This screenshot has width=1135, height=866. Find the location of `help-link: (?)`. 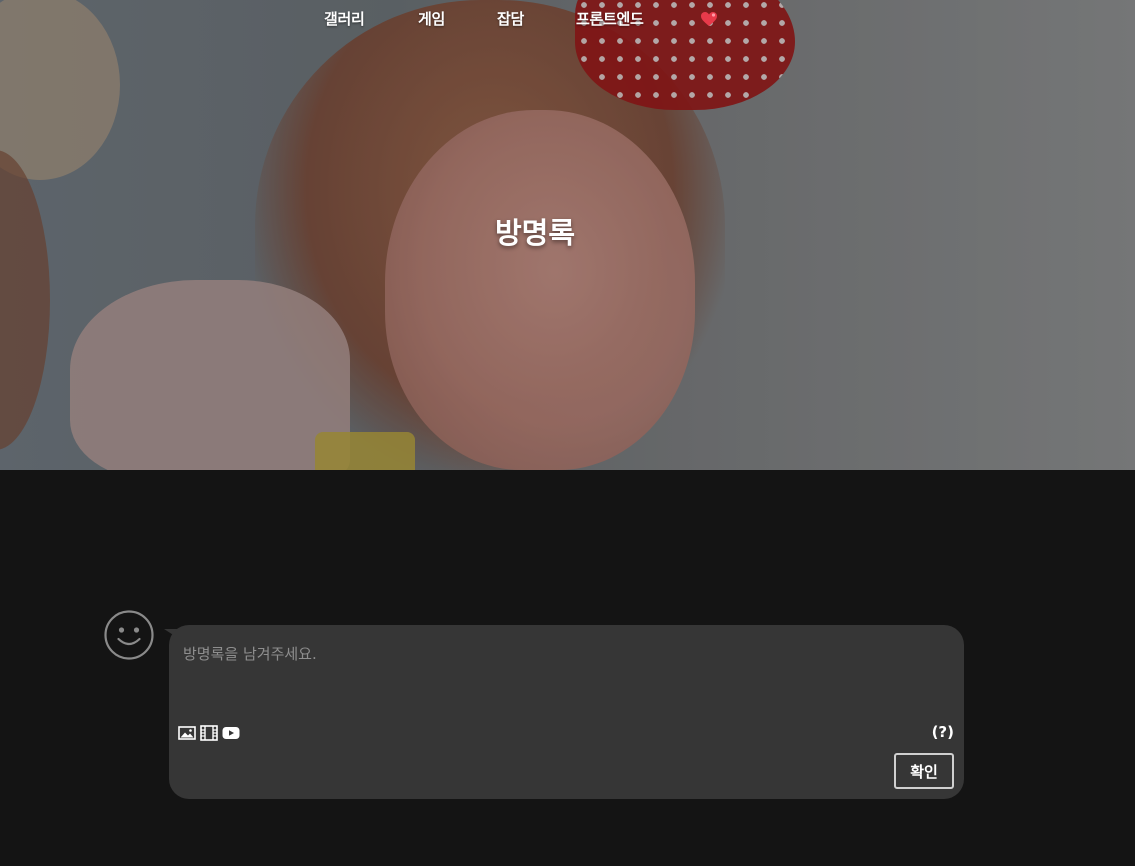

help-link: (?) is located at coordinates (943, 732).